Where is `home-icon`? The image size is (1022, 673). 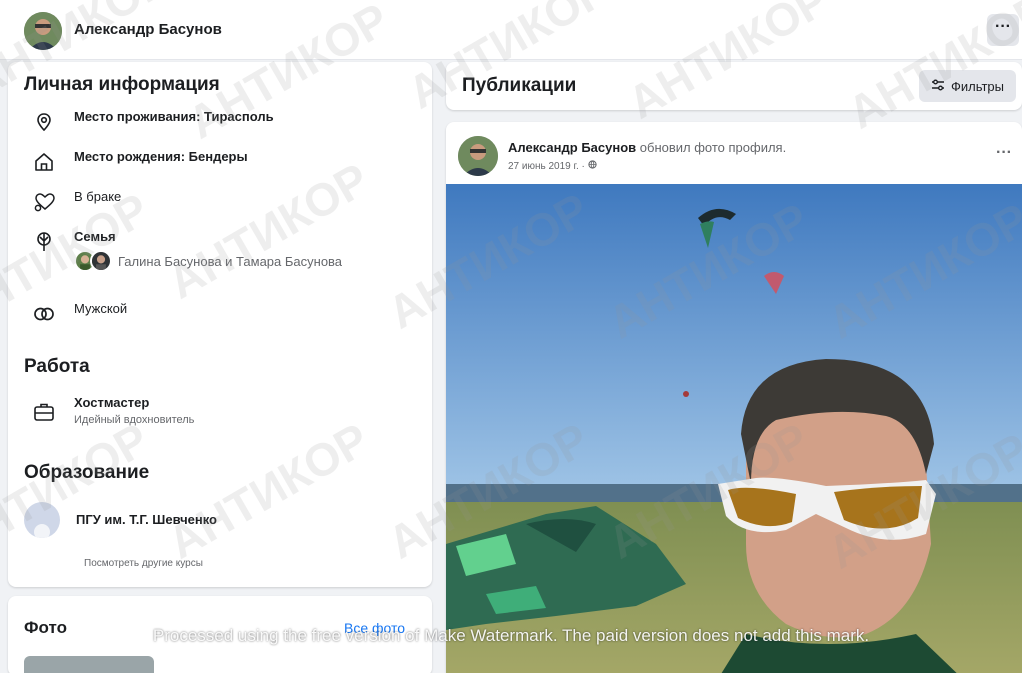 home-icon is located at coordinates (44, 162).